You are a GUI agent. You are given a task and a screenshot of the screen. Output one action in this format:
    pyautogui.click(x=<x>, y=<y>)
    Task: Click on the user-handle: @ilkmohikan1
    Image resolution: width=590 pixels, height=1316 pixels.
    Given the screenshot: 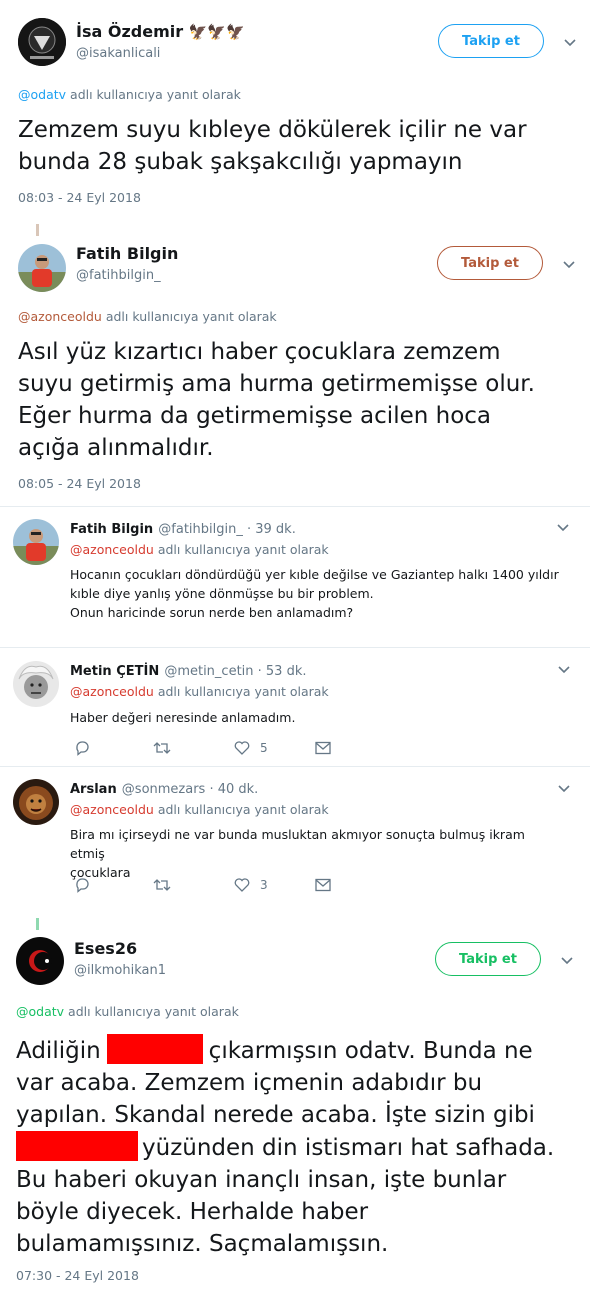 What is the action you would take?
    pyautogui.click(x=120, y=970)
    